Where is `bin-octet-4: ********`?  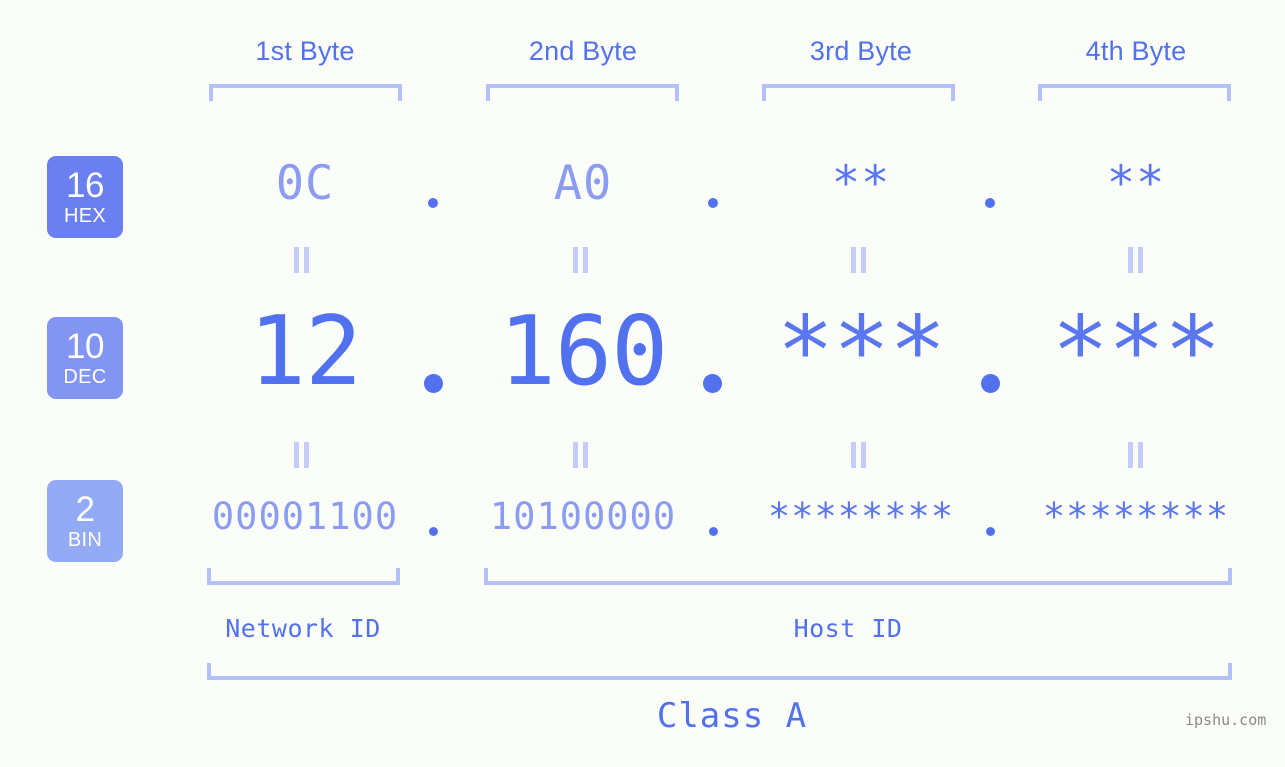
bin-octet-4: ******** is located at coordinates (1136, 516).